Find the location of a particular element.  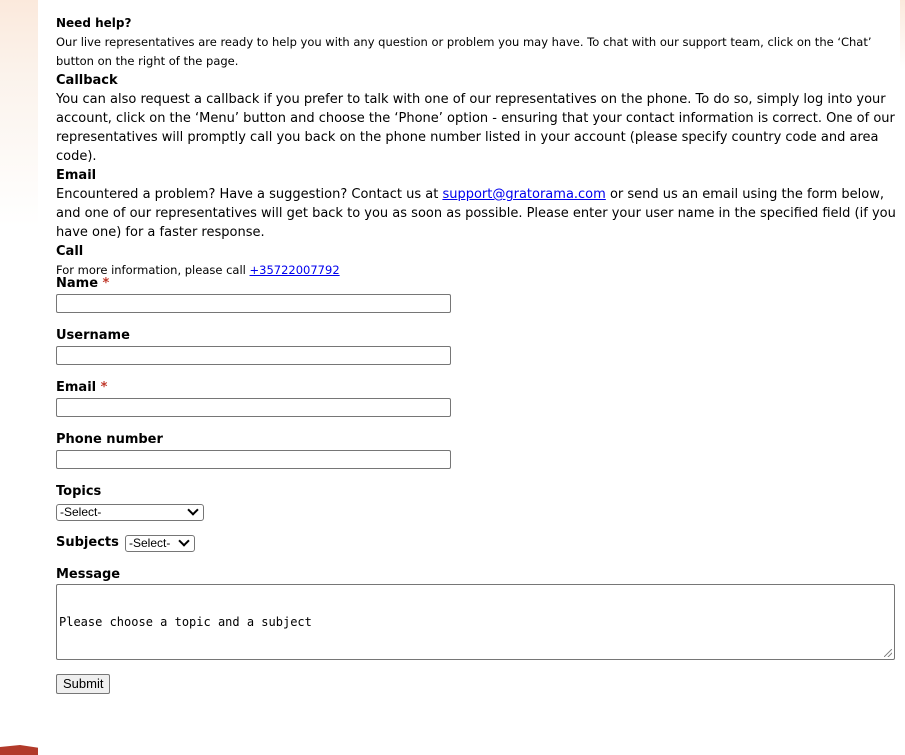

topics-label: Topics is located at coordinates (79, 491).